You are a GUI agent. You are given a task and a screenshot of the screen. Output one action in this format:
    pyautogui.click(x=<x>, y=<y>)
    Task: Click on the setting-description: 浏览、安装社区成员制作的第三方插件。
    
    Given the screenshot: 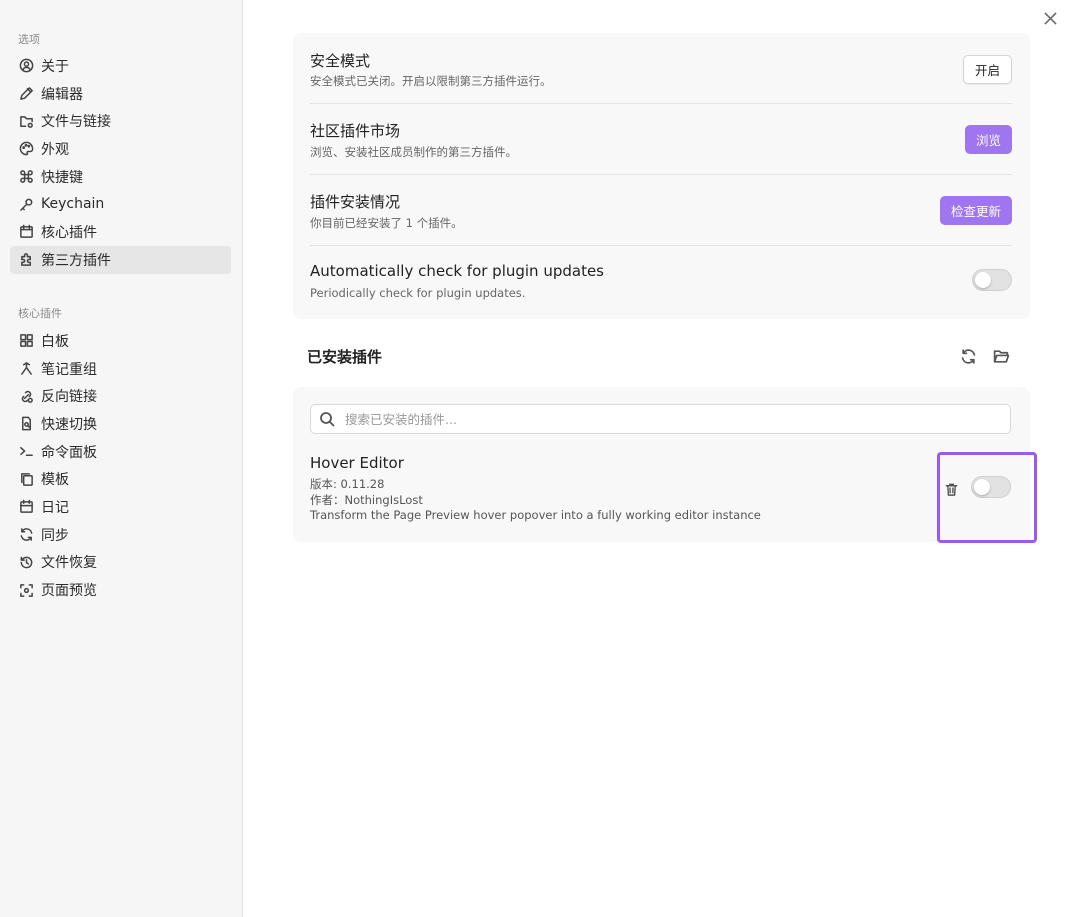 What is the action you would take?
    pyautogui.click(x=413, y=152)
    